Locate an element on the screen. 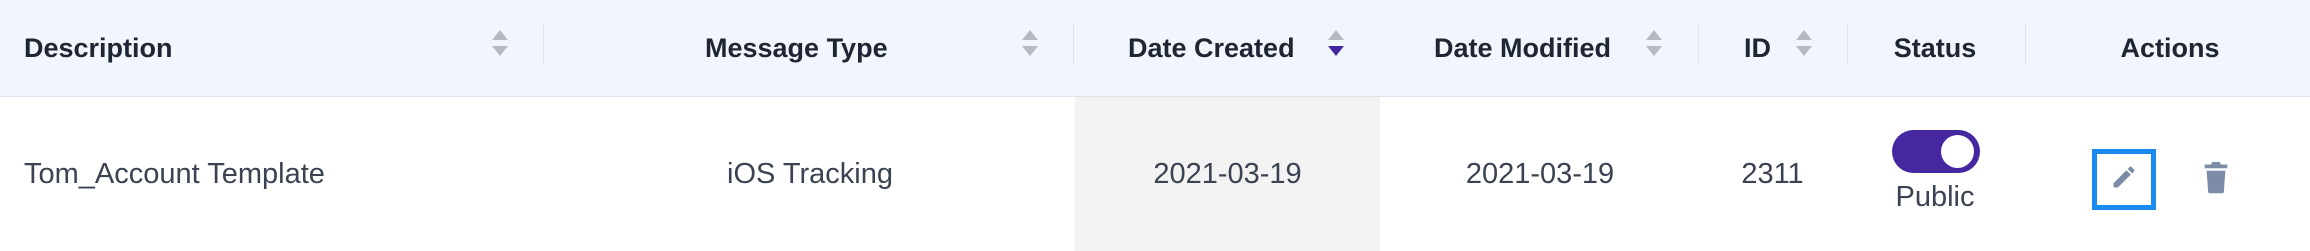 The width and height of the screenshot is (2310, 251). column-header-message-type: Message Type is located at coordinates (796, 48).